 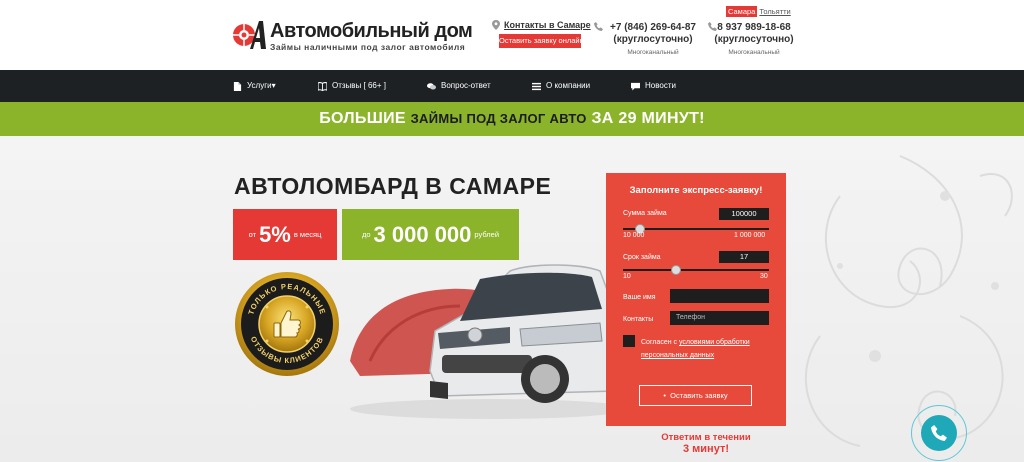 I want to click on submit-label: Оставить заявку, so click(x=699, y=395).